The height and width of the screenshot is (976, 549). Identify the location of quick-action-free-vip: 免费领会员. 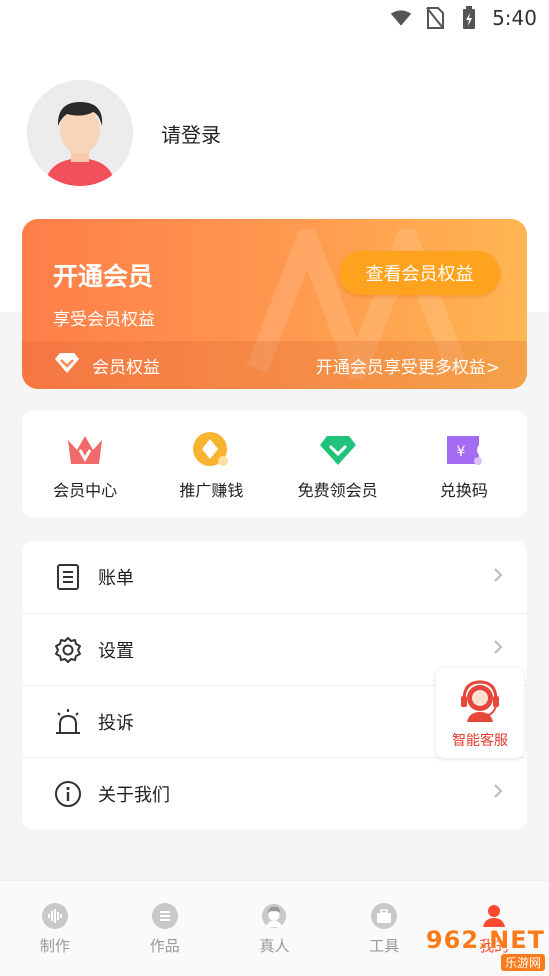
(338, 464).